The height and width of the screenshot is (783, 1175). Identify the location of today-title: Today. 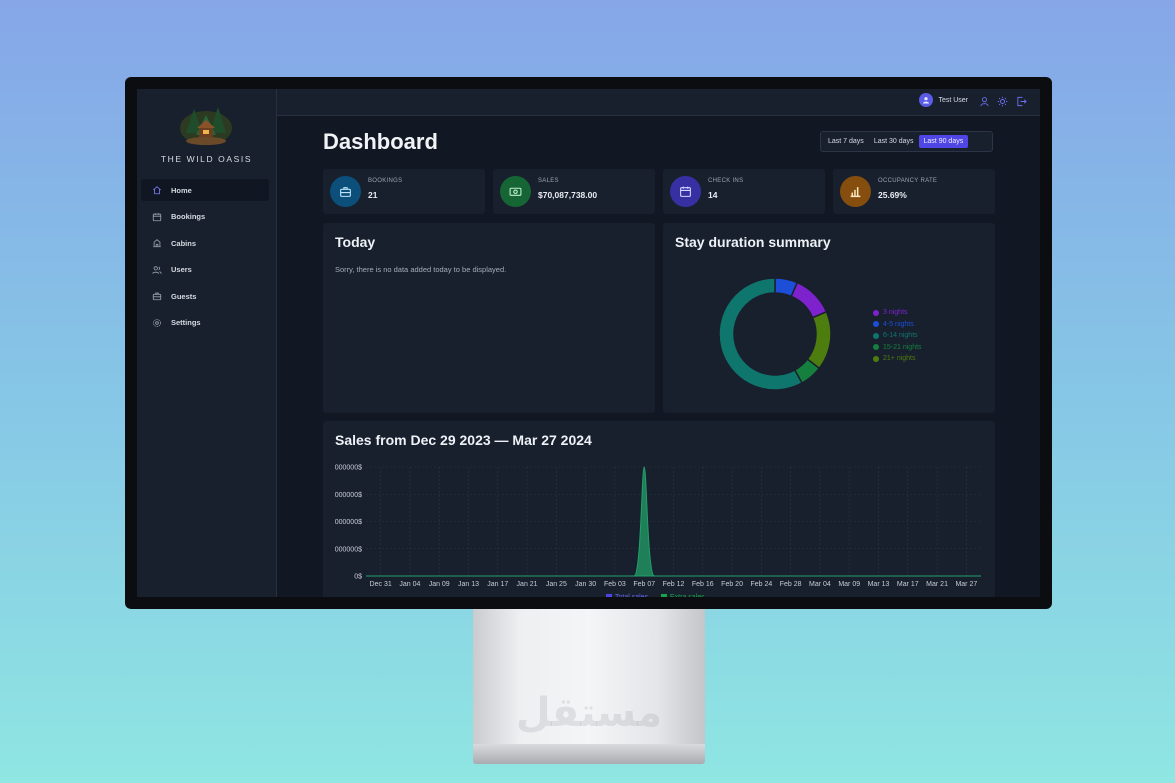
(355, 242).